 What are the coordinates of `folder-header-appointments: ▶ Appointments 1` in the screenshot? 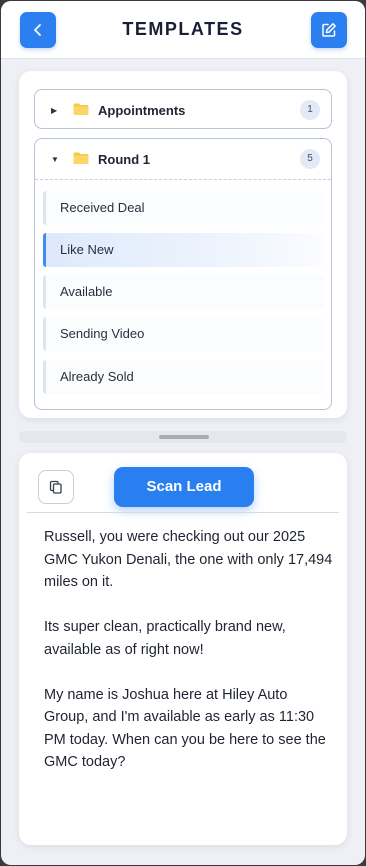 It's located at (183, 110).